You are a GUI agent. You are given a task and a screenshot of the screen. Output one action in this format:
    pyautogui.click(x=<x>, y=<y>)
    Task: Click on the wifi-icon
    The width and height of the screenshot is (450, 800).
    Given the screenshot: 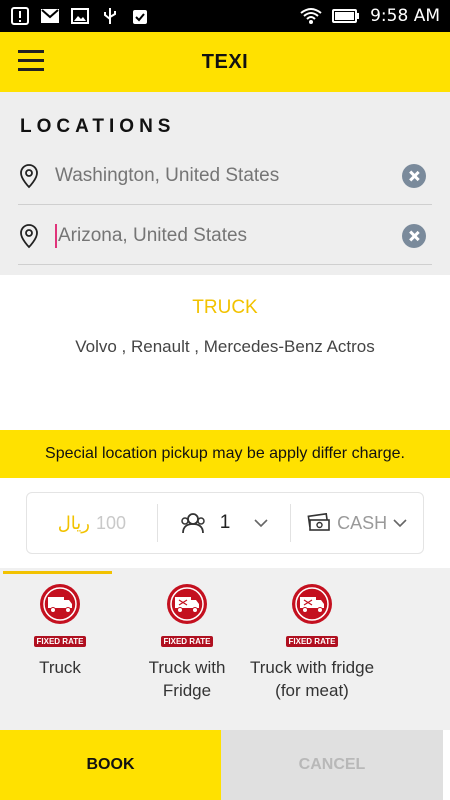 What is the action you would take?
    pyautogui.click(x=311, y=16)
    